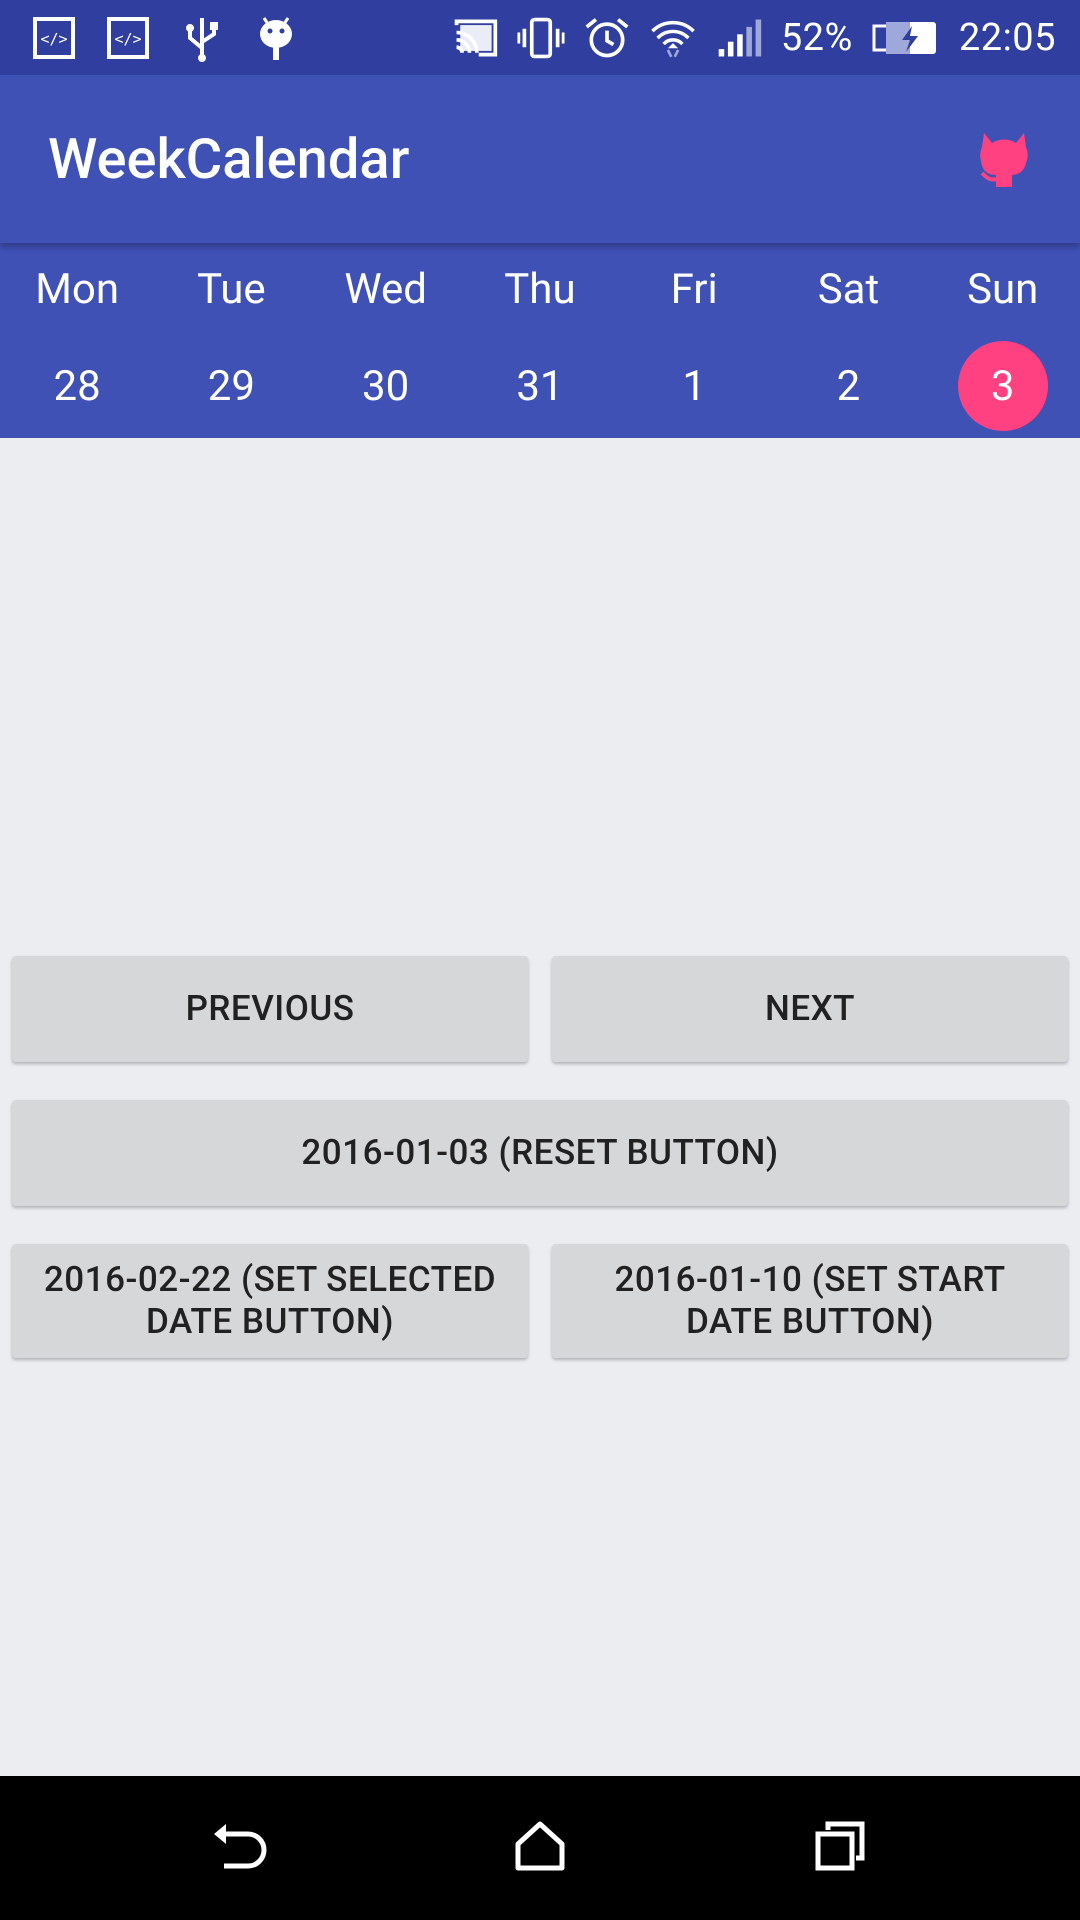 The image size is (1080, 1920). I want to click on day-names-row: Mon Tue Wed Thu Fri Sat Sun, so click(540, 289).